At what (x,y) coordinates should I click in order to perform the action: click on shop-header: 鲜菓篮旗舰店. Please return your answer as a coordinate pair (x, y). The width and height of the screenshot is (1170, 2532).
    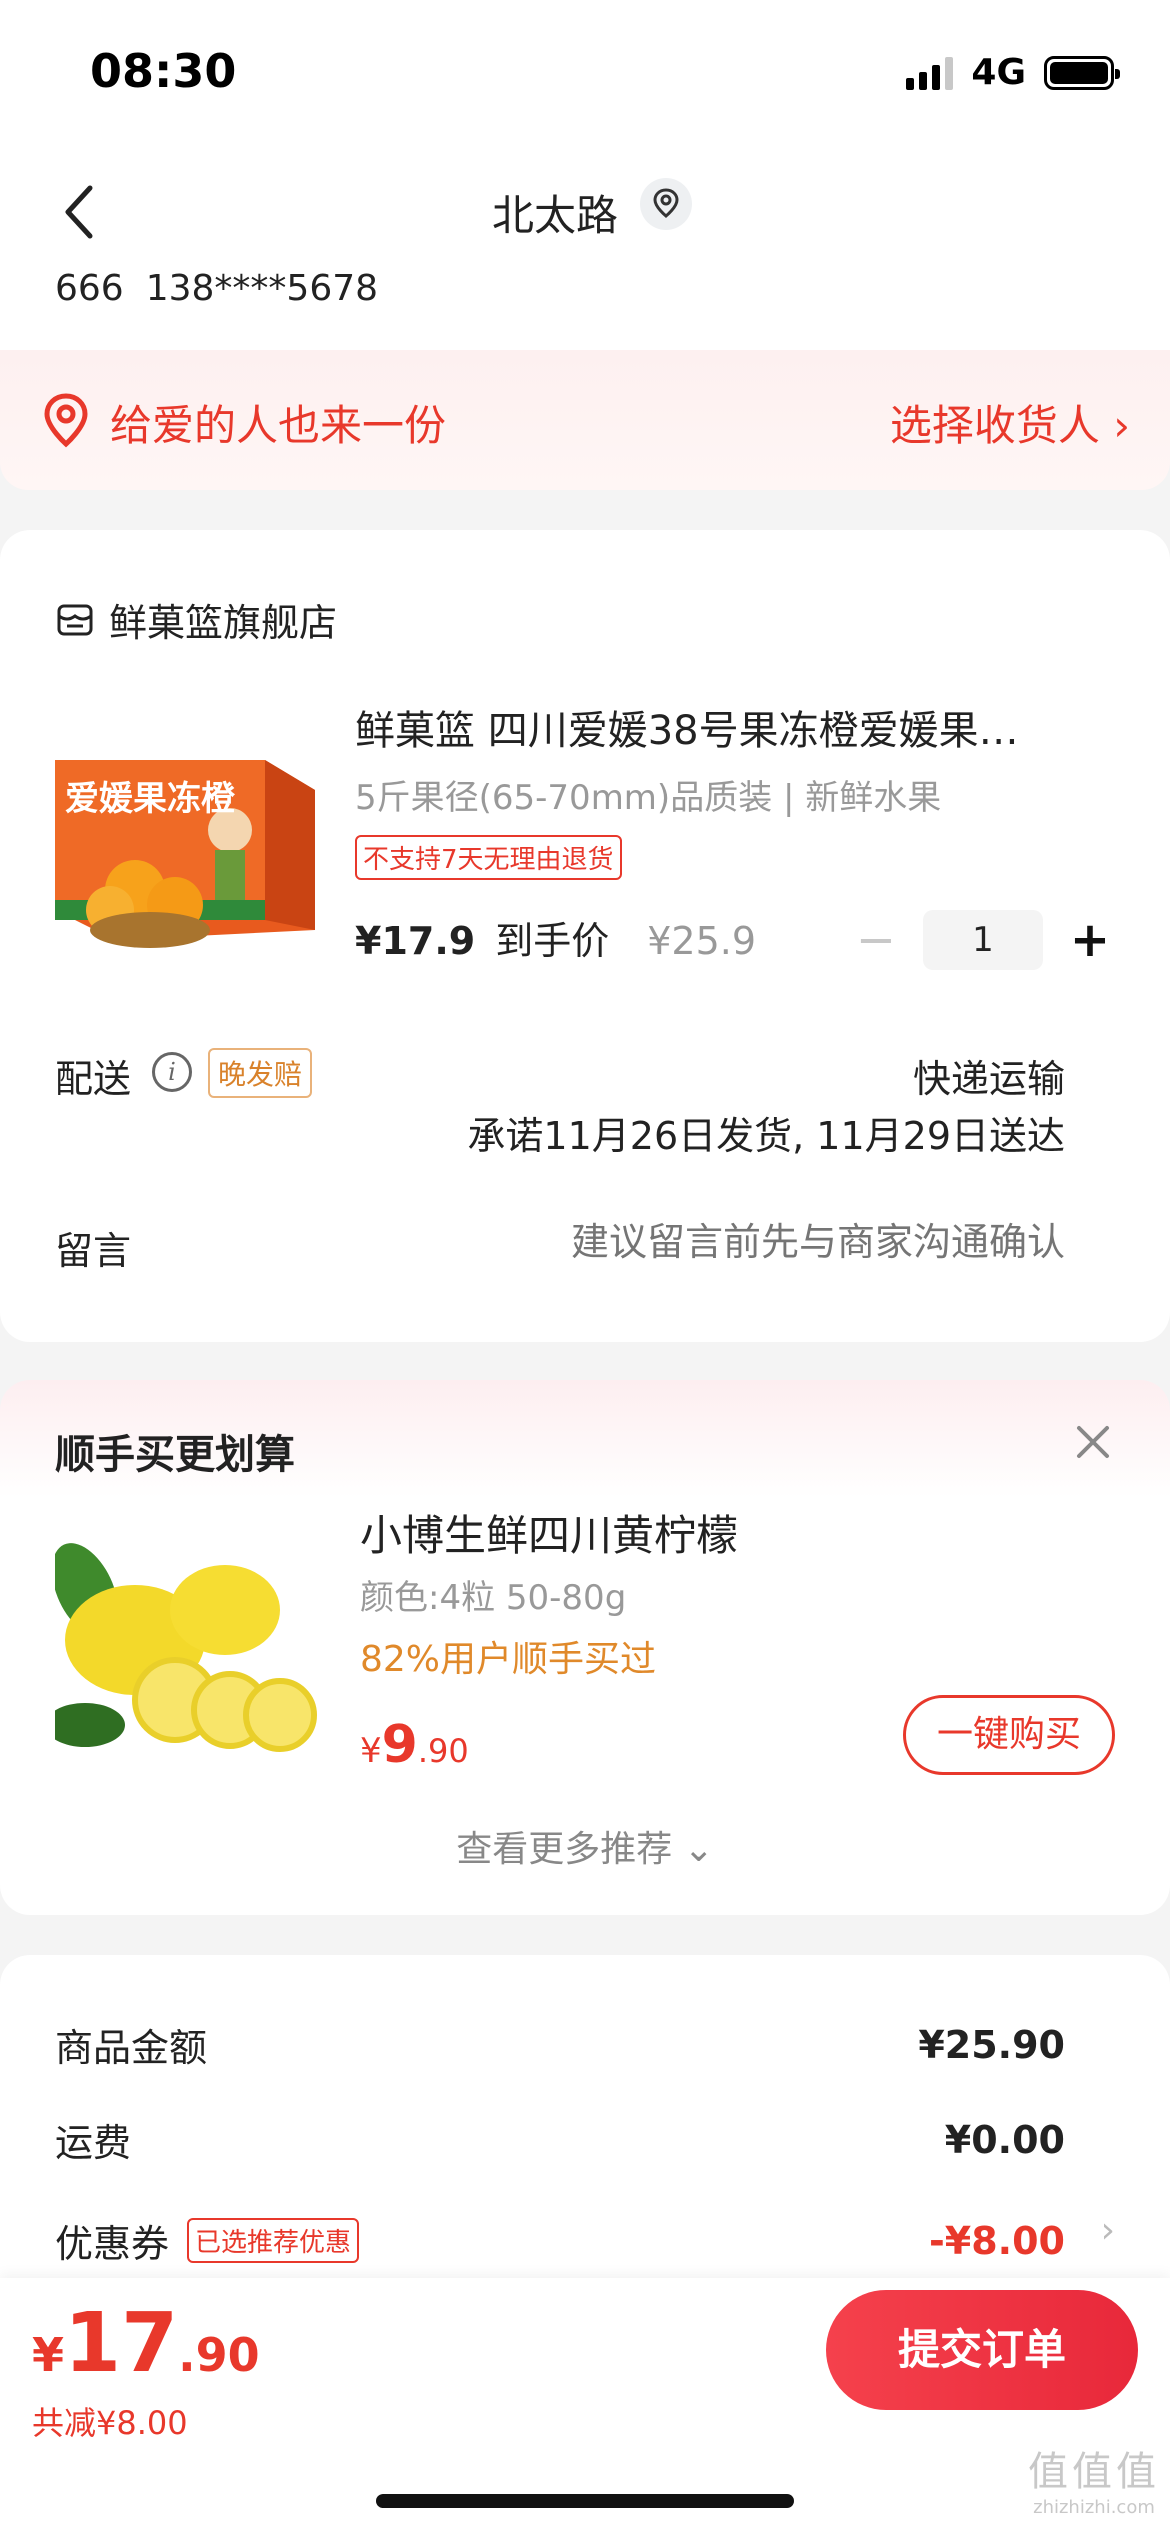
    Looking at the image, I should click on (196, 619).